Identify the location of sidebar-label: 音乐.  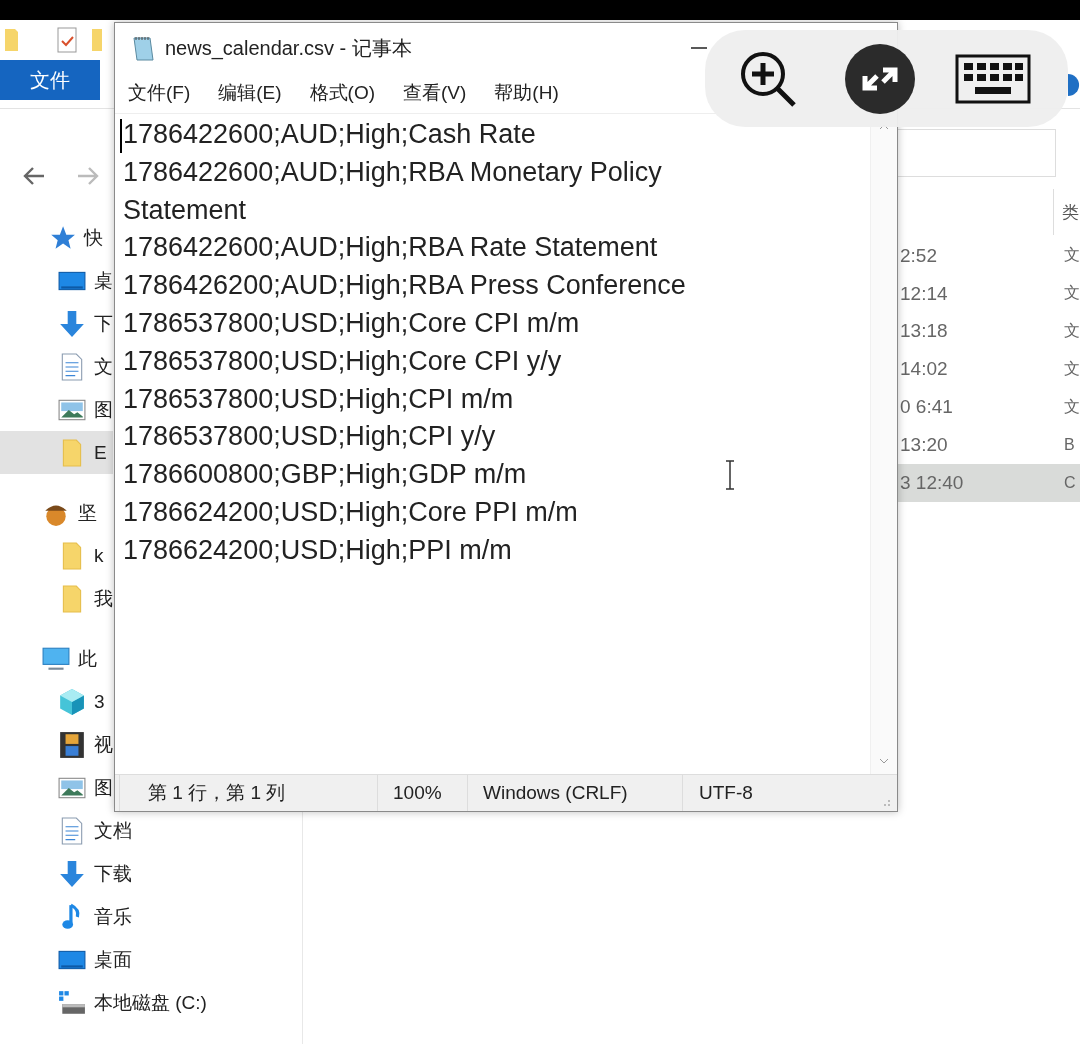
(113, 916).